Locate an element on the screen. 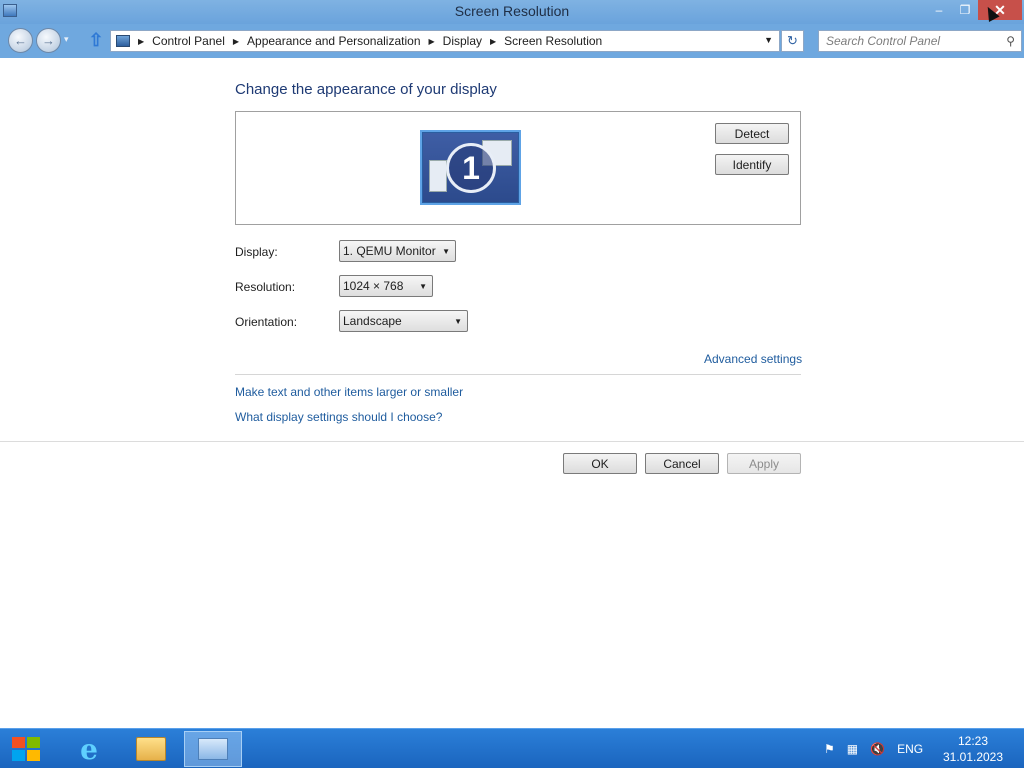 The width and height of the screenshot is (1024, 768). breadcrumb-screen-resolution: Screen Resolution is located at coordinates (553, 41).